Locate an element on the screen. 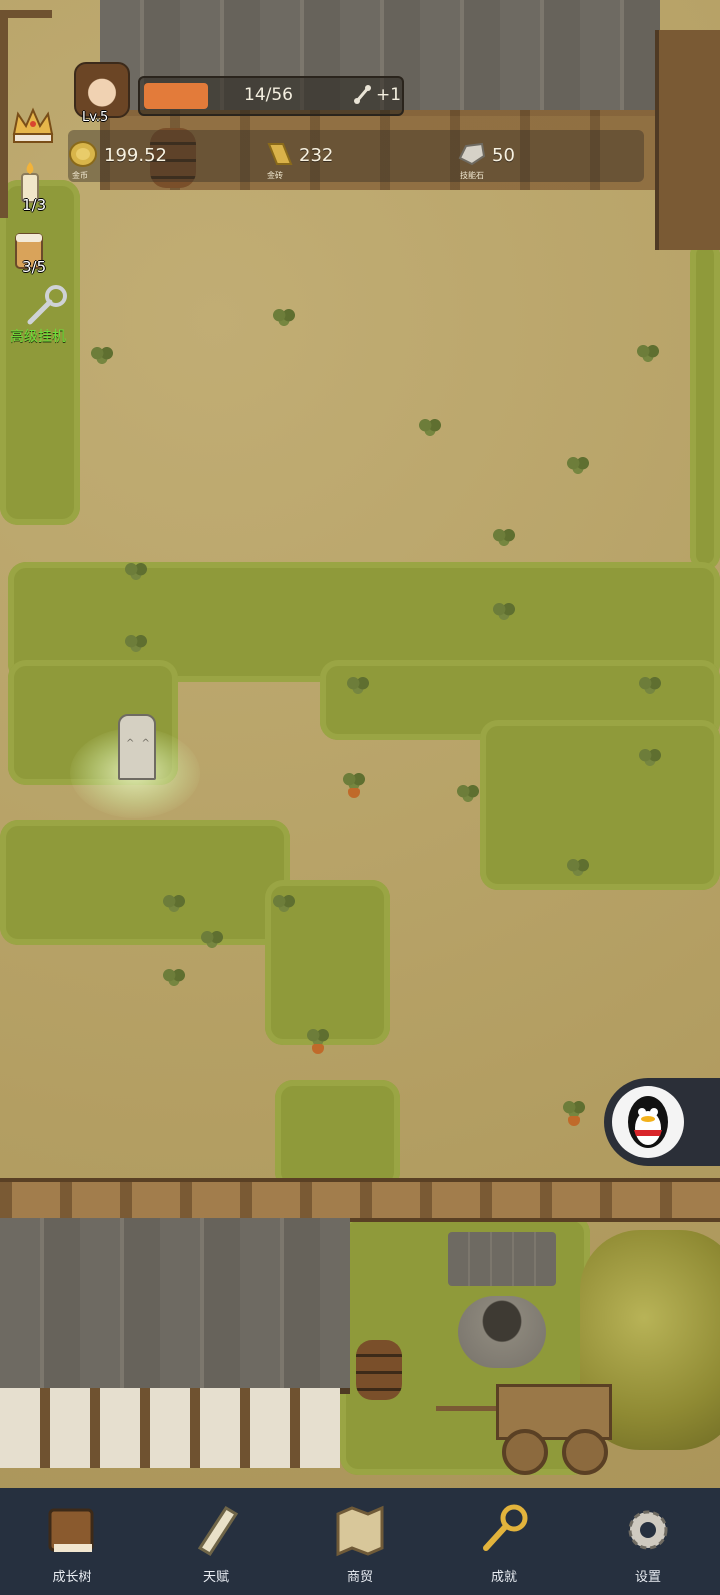 The image size is (720, 1595). idle-mode-button: 高级挂机 is located at coordinates (40, 315).